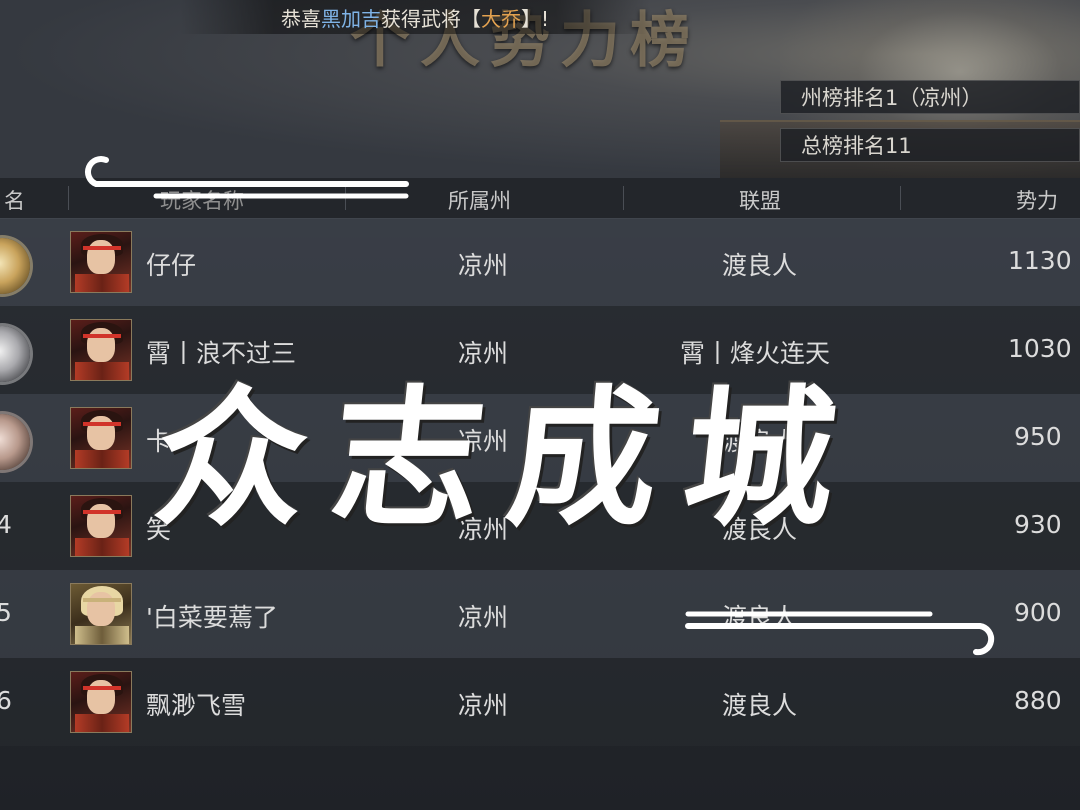 The image size is (1080, 810). What do you see at coordinates (540, 262) in the screenshot?
I see `table-row: 仔仔 凉州 渡良人 1130` at bounding box center [540, 262].